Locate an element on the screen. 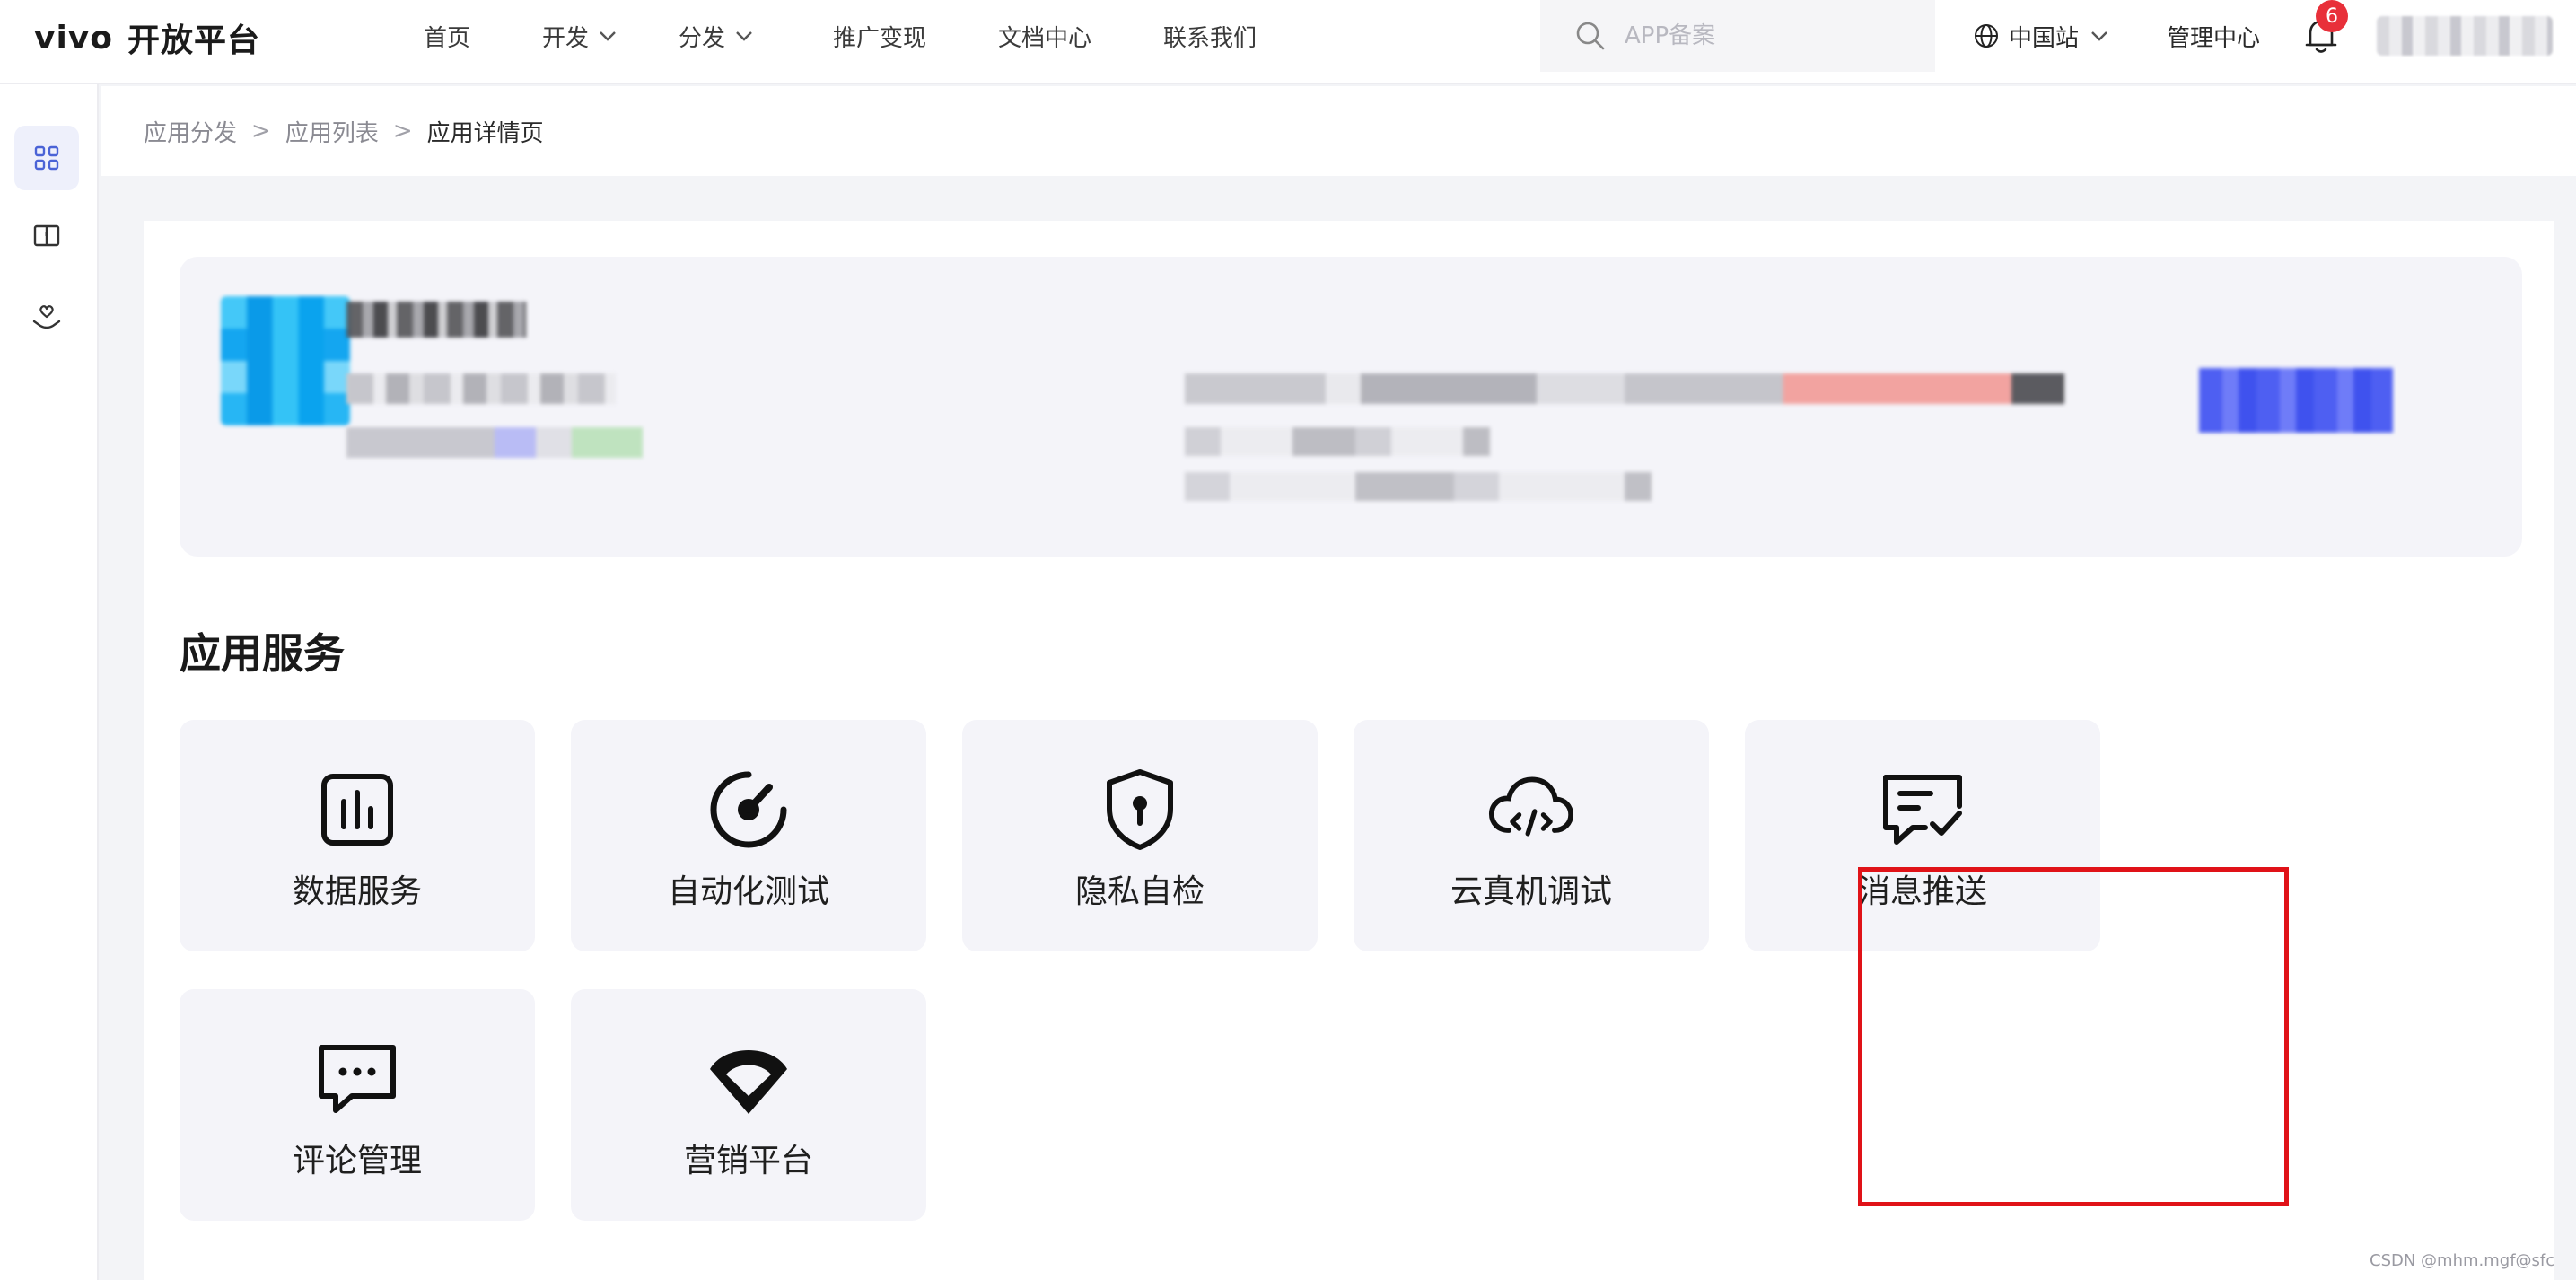  data-chart-icon is located at coordinates (357, 810).